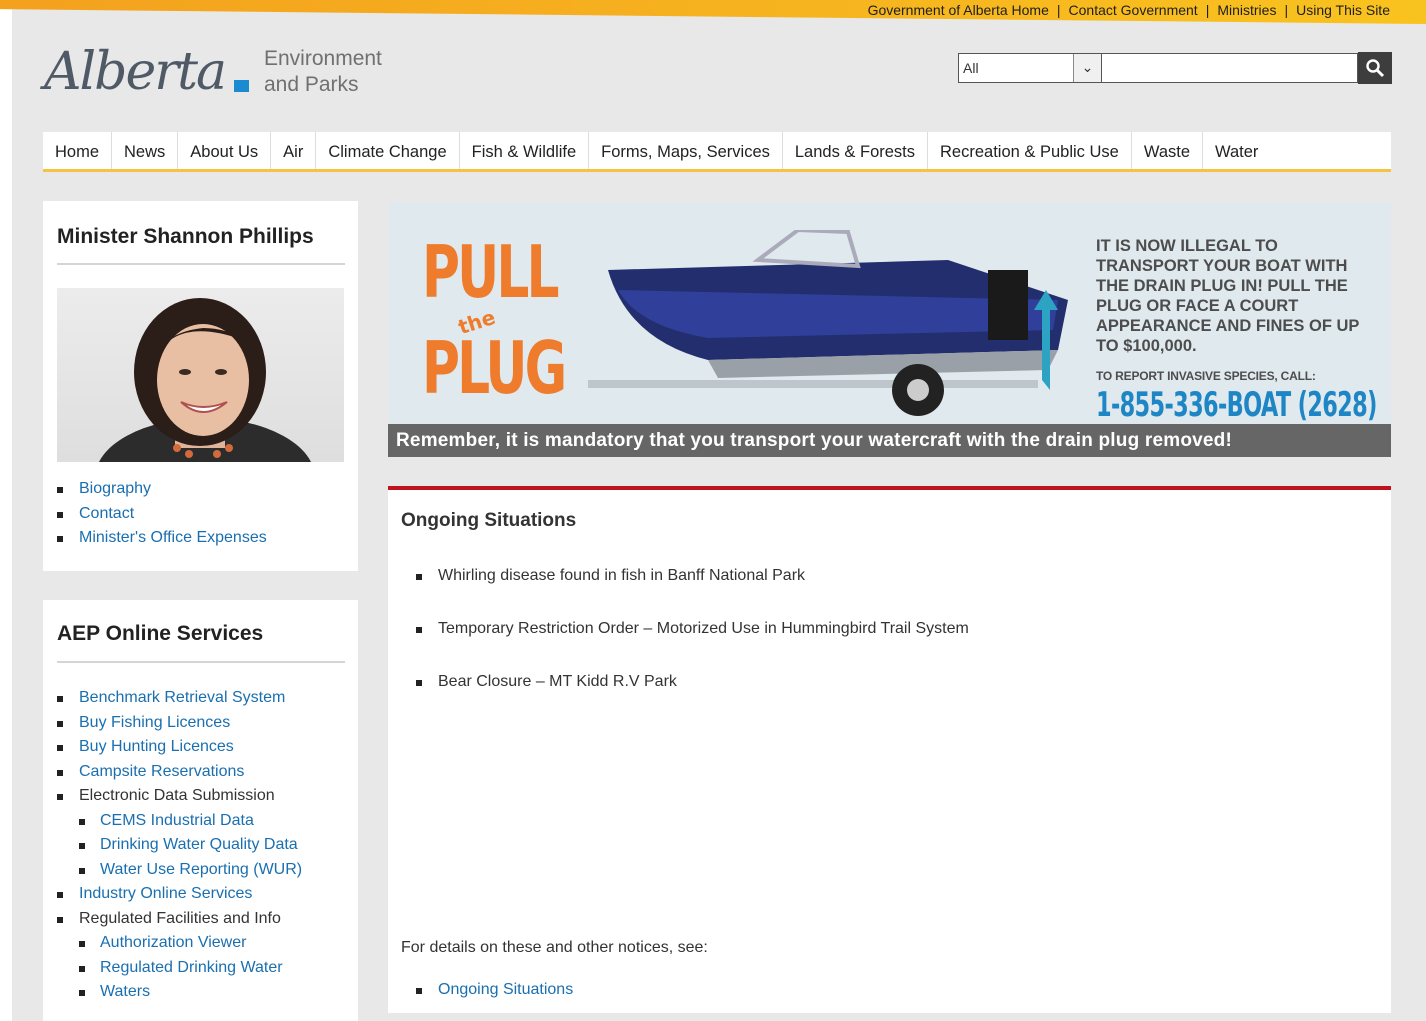 Image resolution: width=1426 pixels, height=1021 pixels. What do you see at coordinates (179, 943) in the screenshot?
I see `authorization-viewer-link: Authorization Viewer` at bounding box center [179, 943].